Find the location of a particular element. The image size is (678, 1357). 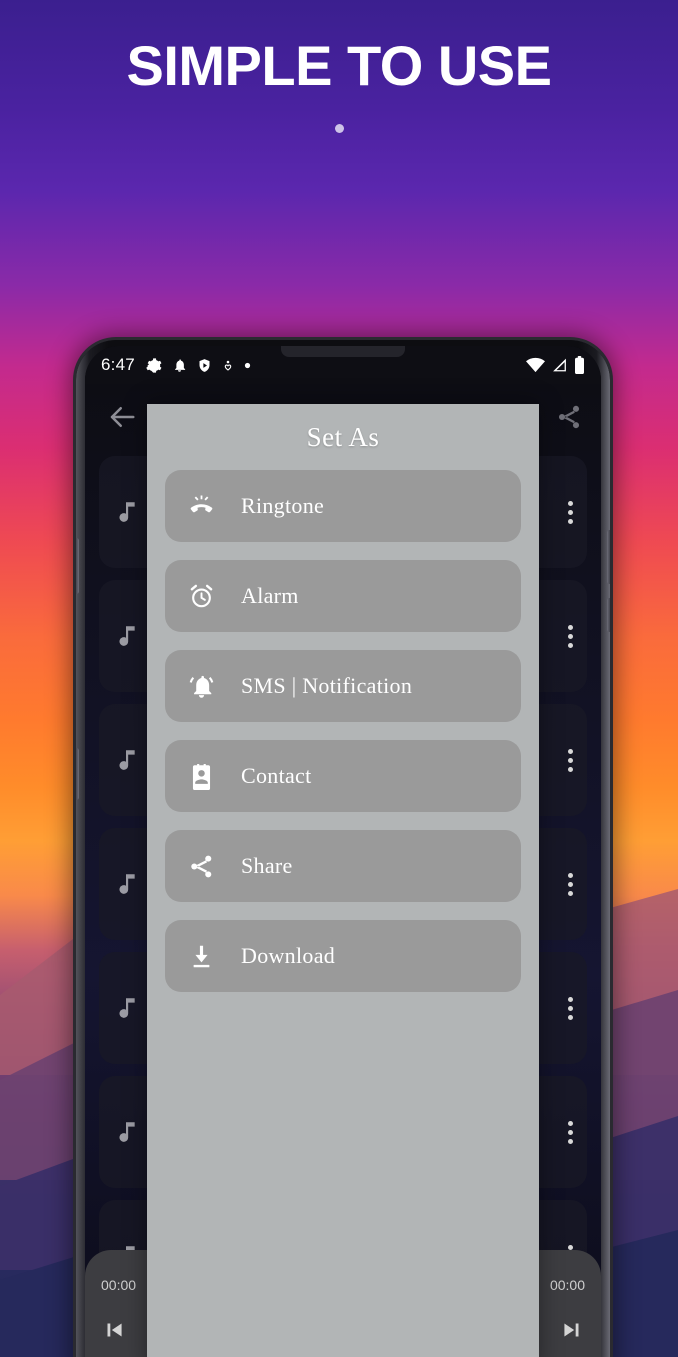

left-button-bottom is located at coordinates (77, 774).